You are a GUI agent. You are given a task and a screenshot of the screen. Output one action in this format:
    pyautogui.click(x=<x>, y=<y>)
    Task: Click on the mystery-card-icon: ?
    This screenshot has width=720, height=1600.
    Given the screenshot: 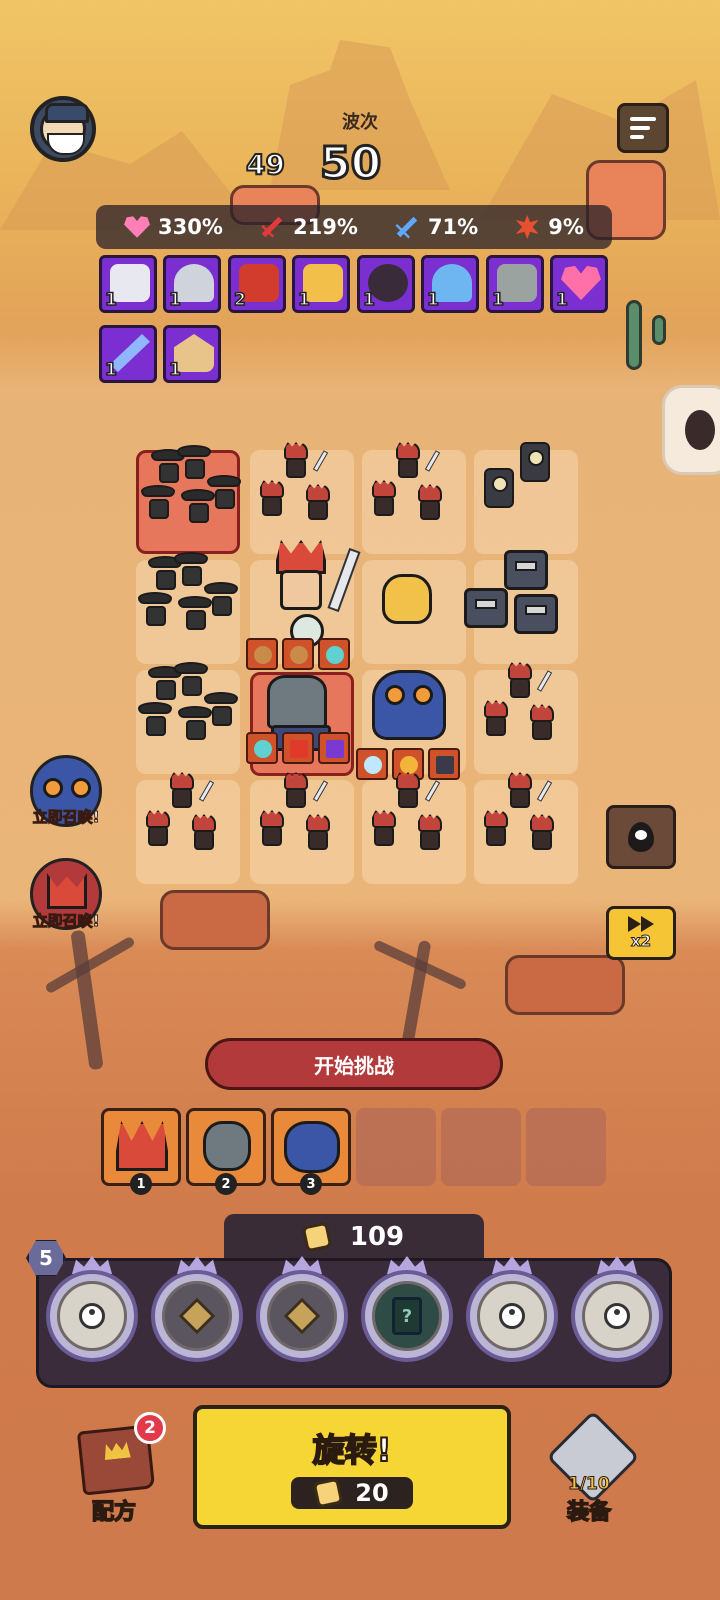 What is the action you would take?
    pyautogui.click(x=407, y=1316)
    